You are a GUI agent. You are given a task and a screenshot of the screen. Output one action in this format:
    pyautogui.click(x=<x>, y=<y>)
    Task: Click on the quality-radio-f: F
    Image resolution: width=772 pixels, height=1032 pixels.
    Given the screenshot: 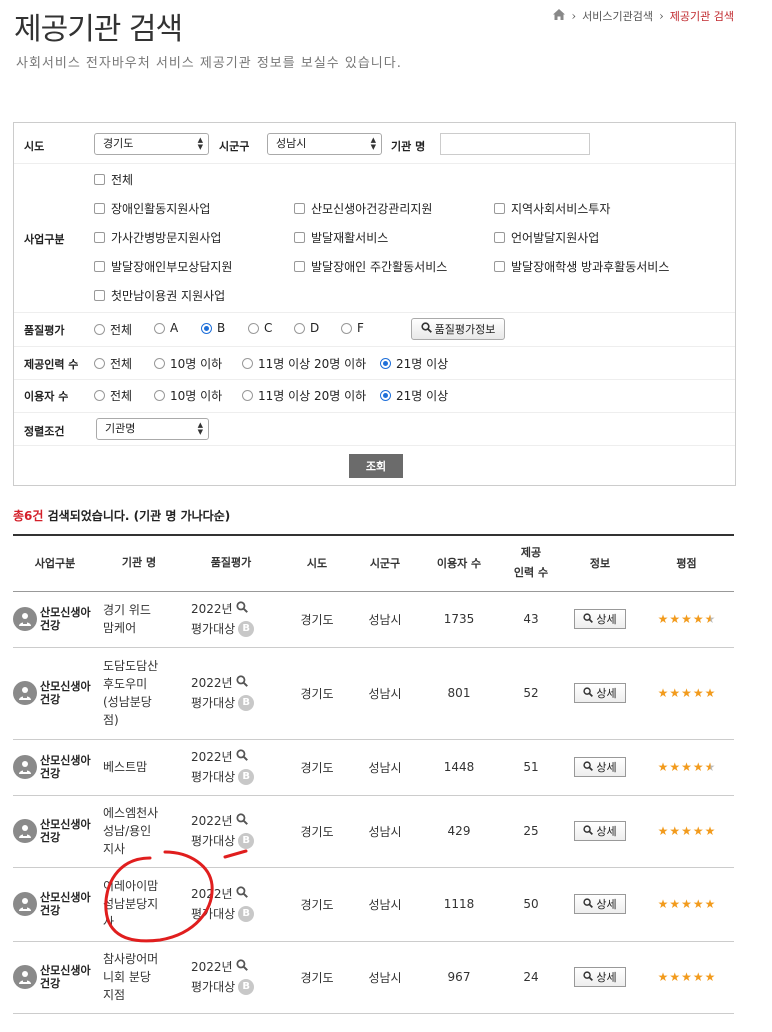 What is the action you would take?
    pyautogui.click(x=352, y=328)
    